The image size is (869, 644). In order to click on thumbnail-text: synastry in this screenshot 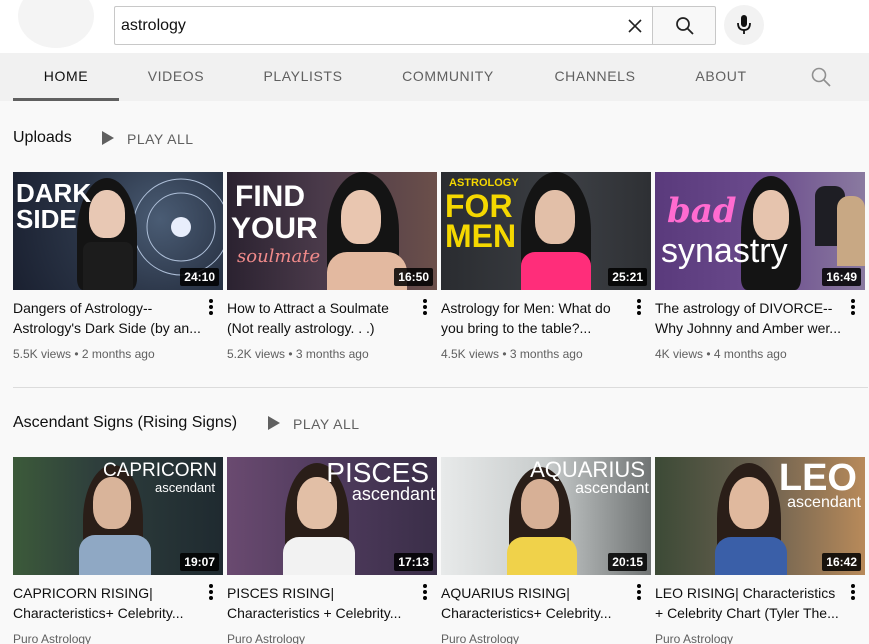, I will do `click(724, 251)`.